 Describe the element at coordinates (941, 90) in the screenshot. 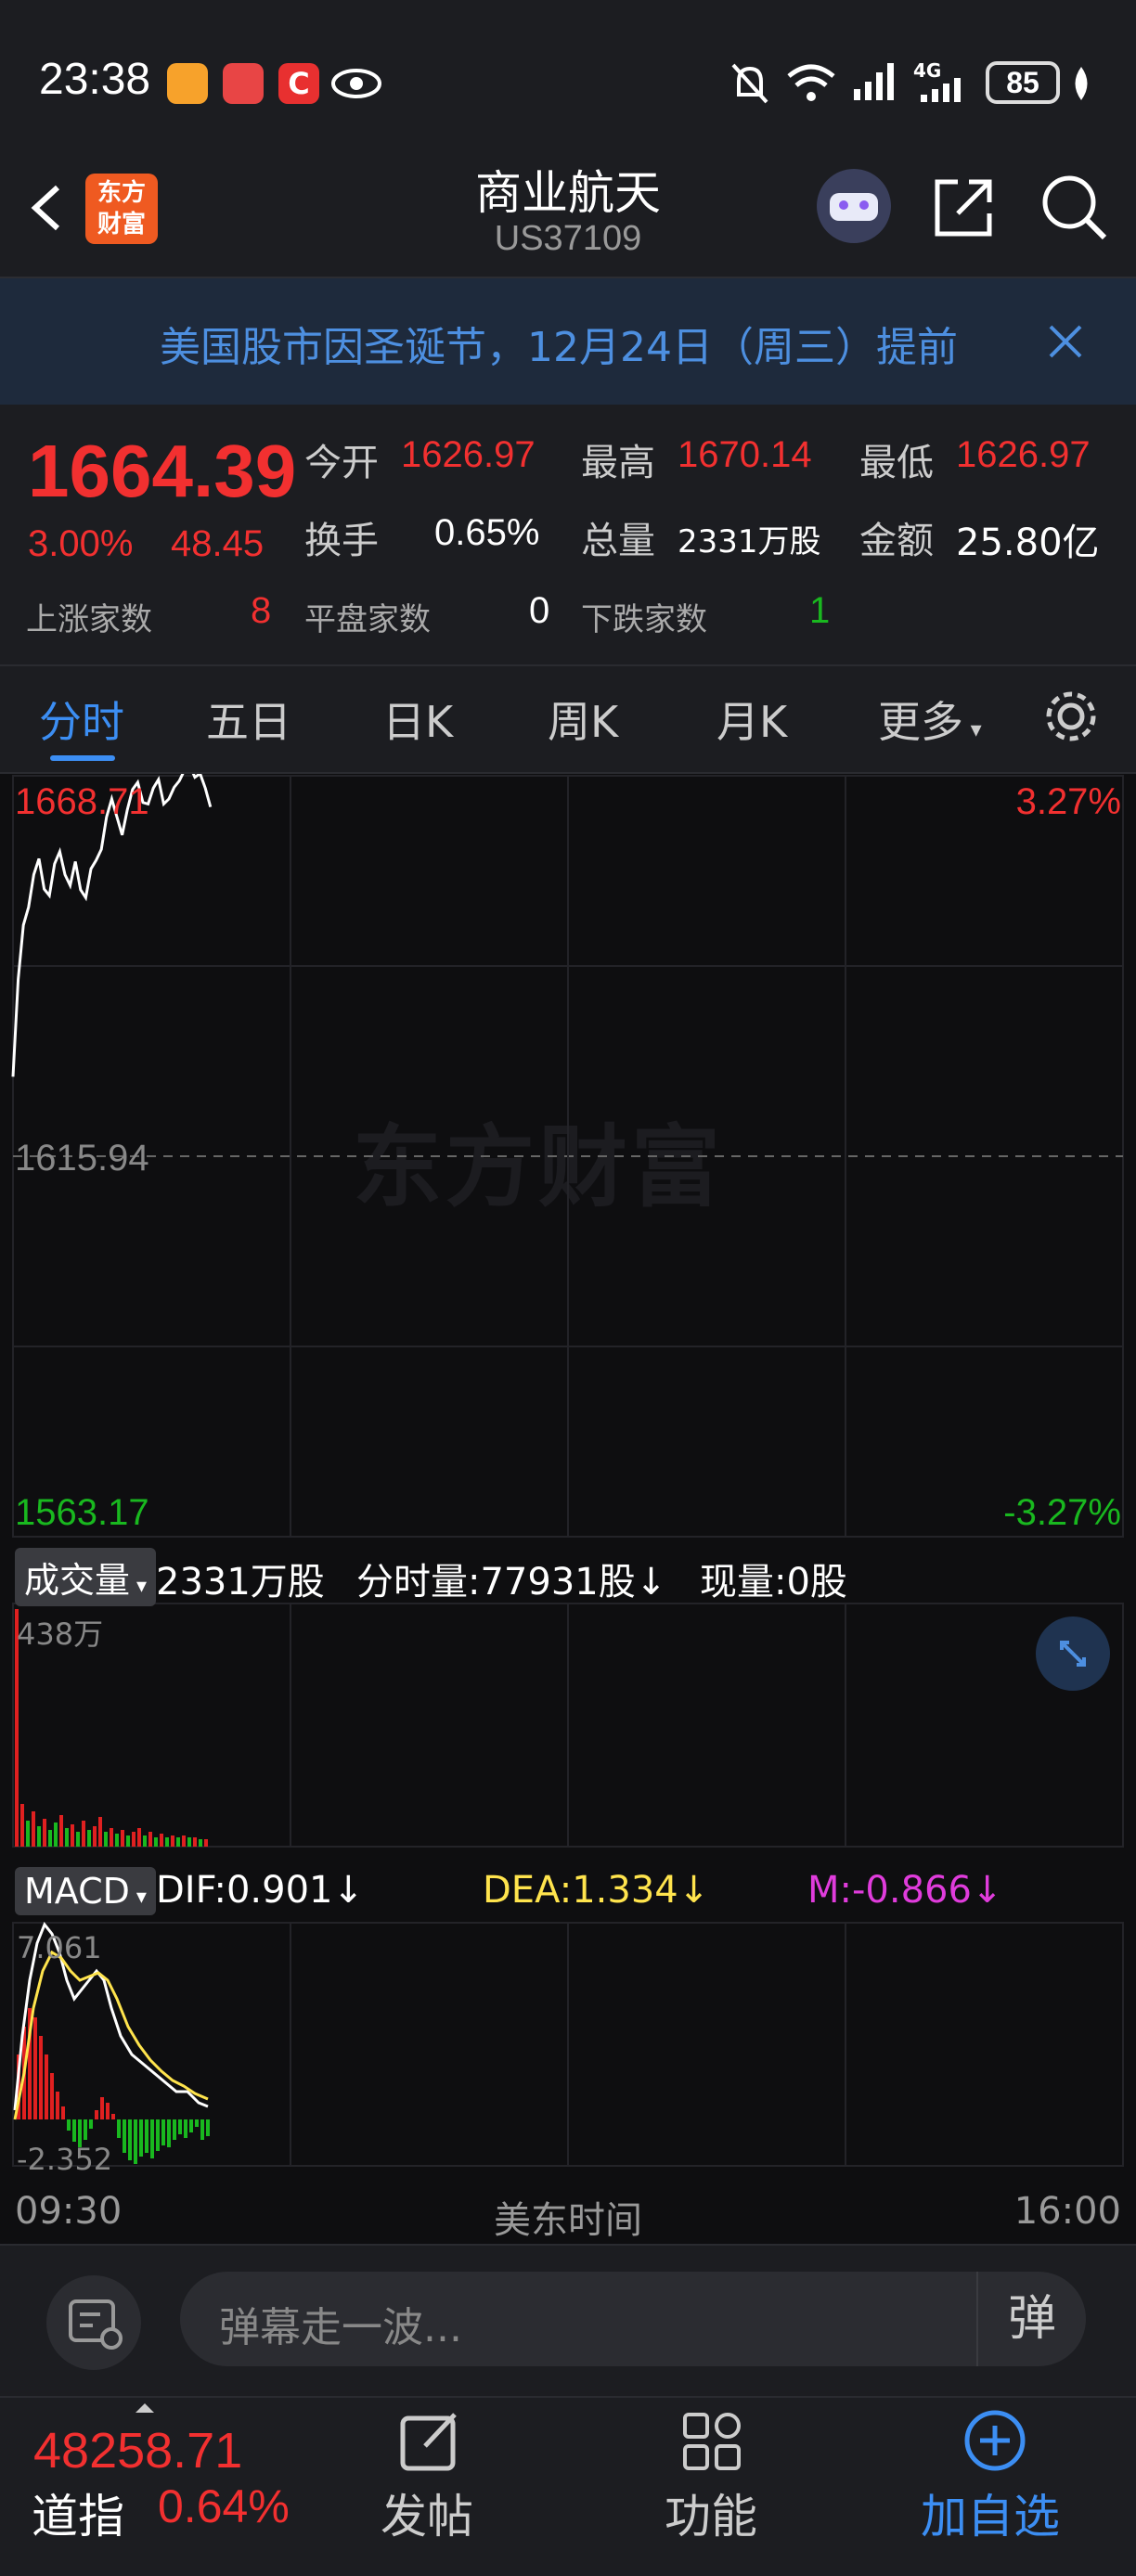

I see `signal-4g-icon` at that location.